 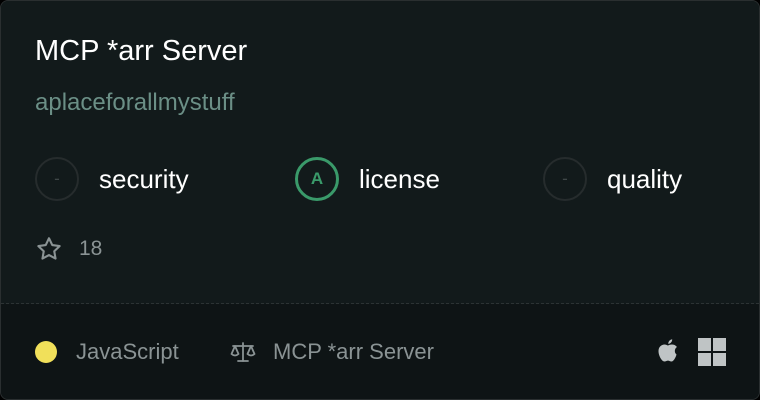 What do you see at coordinates (127, 351) in the screenshot?
I see `language-name: JavaScript` at bounding box center [127, 351].